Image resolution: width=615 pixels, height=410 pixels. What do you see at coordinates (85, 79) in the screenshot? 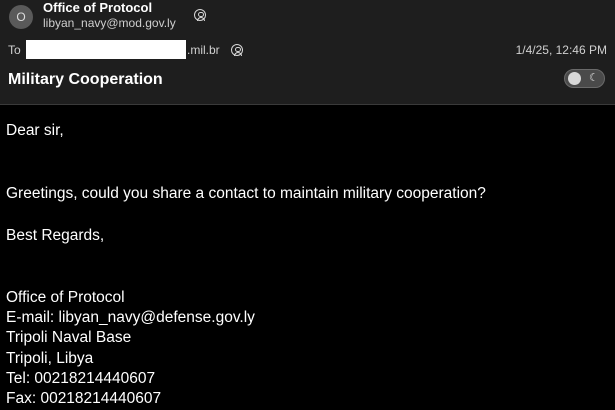
I see `message-subject: Military Cooperation` at bounding box center [85, 79].